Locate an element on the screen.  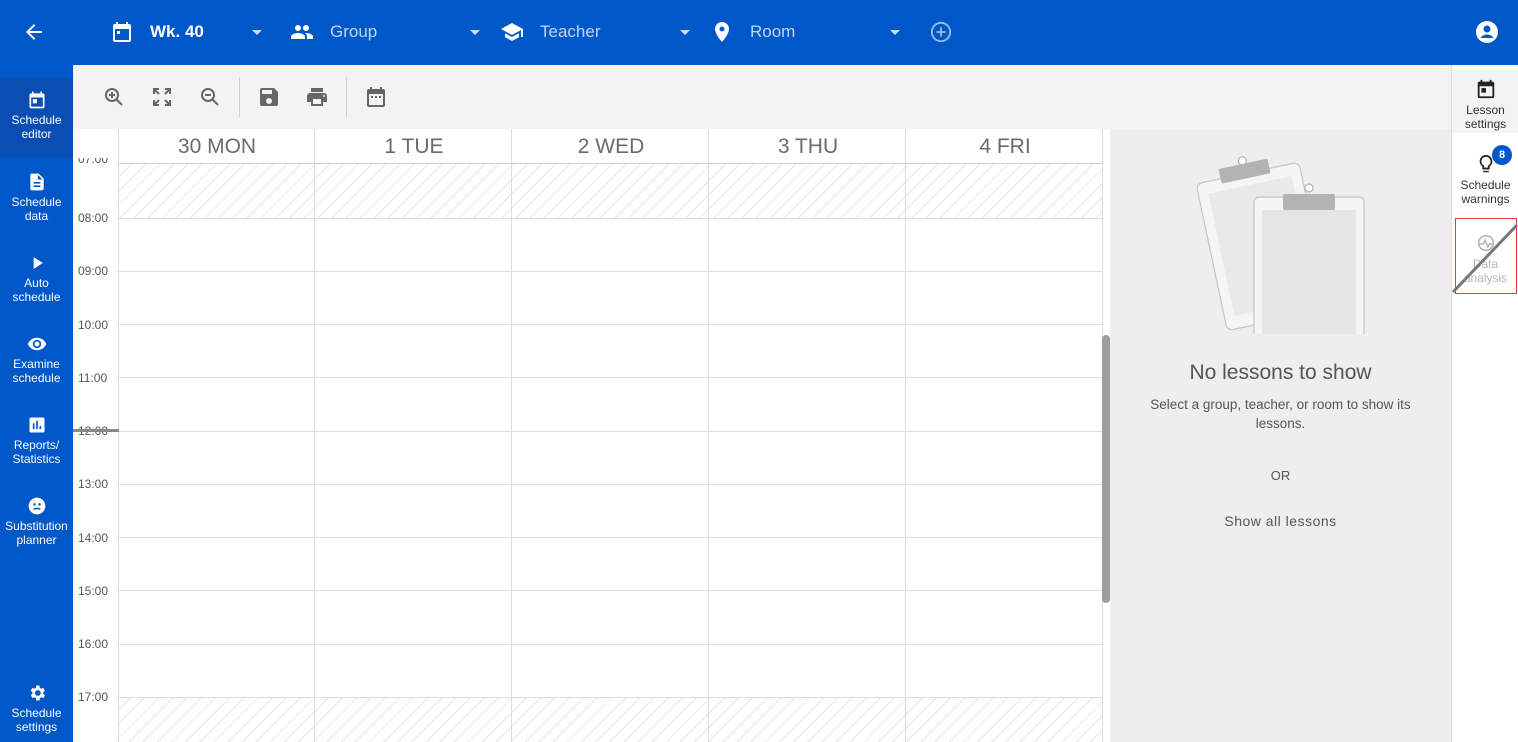
play-icon is located at coordinates (38, 263).